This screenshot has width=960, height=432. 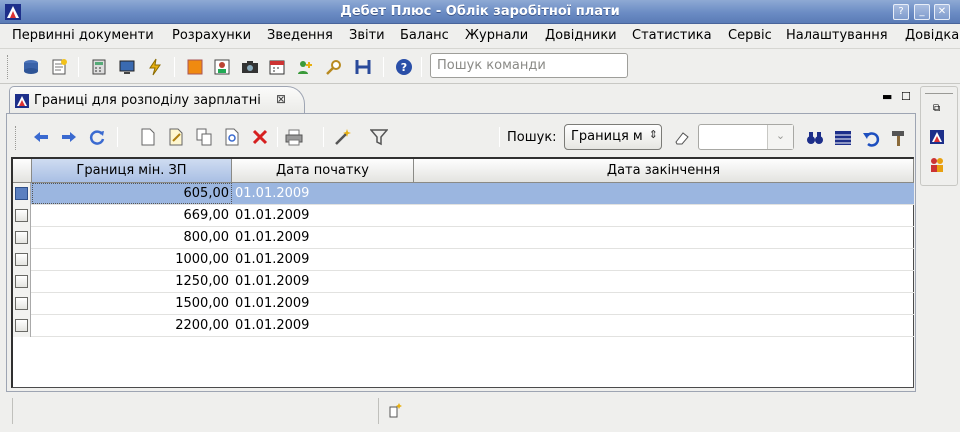 I want to click on cell-min-salary: 2200,00, so click(x=131, y=325).